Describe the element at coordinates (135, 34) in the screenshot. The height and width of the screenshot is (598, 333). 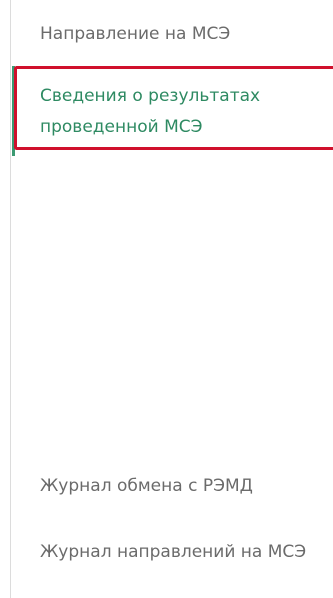
I see `sidebar-item-label: Направление на МСЭ` at that location.